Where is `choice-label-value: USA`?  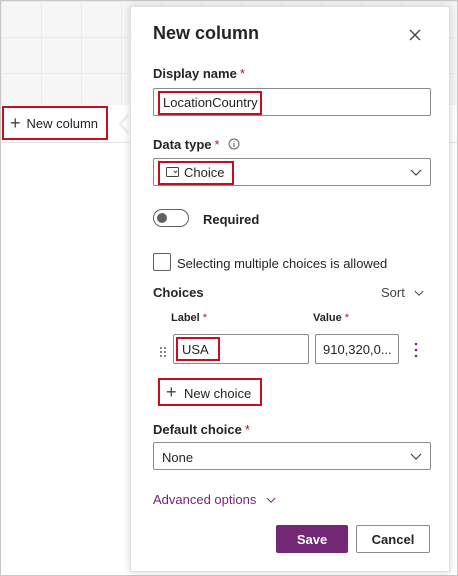
choice-label-value: USA is located at coordinates (195, 349).